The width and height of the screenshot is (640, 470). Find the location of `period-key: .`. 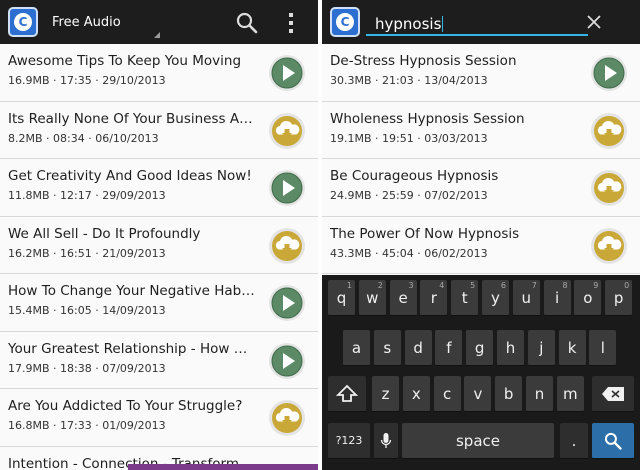

period-key: . is located at coordinates (574, 441).